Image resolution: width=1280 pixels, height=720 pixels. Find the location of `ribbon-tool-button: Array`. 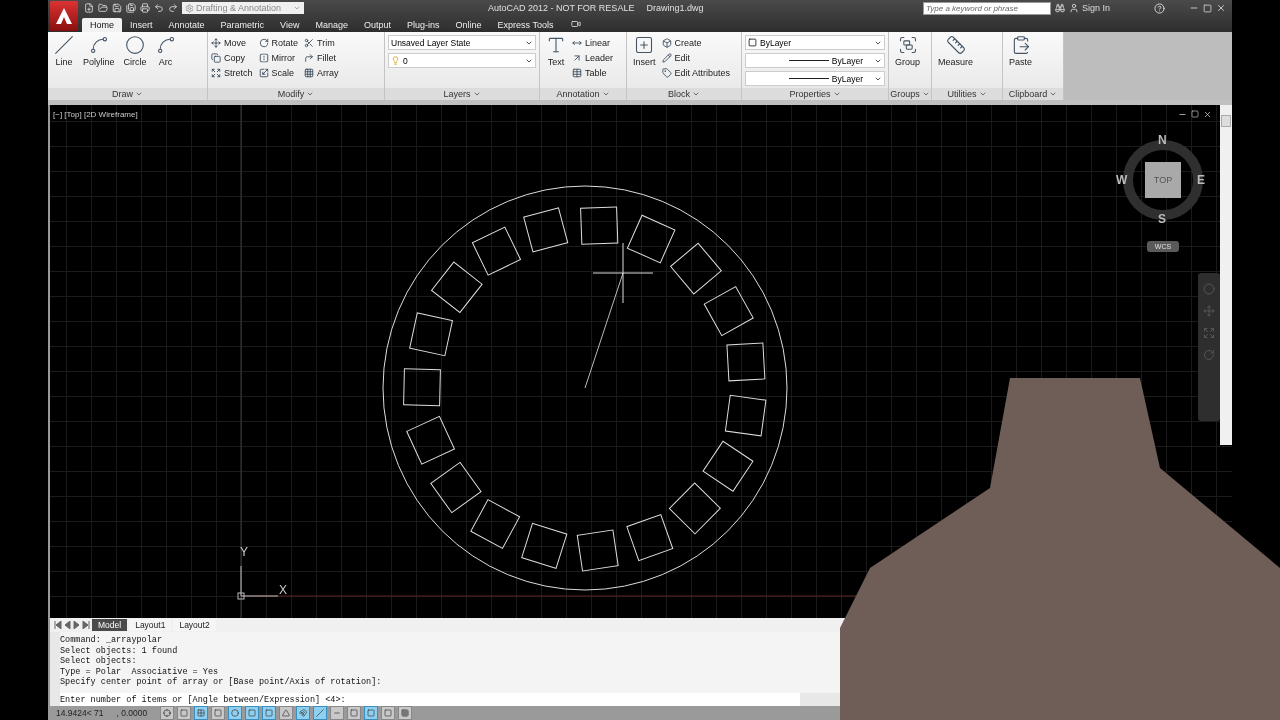

ribbon-tool-button: Array is located at coordinates (321, 72).